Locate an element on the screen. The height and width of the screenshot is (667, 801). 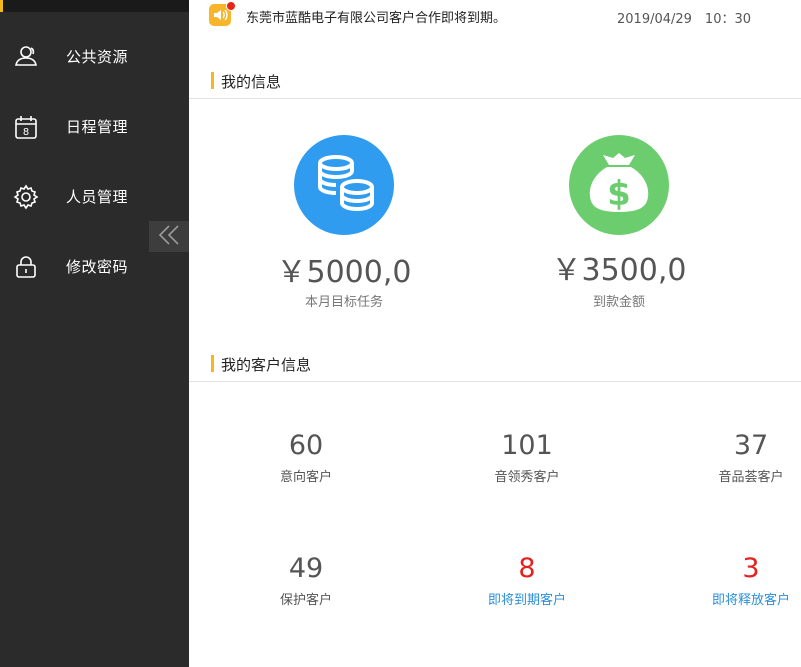
stat-yinpinhui-customers: 37 音品荟客户 is located at coordinates (738, 457).